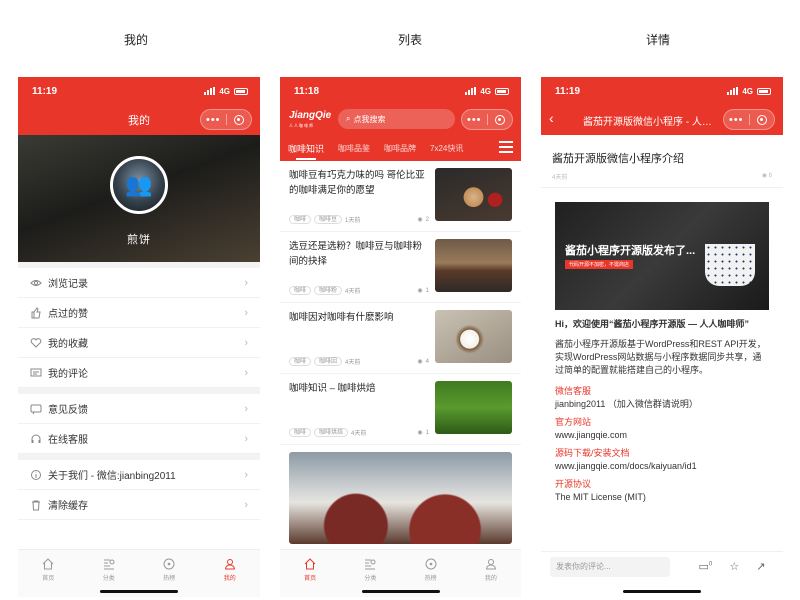  Describe the element at coordinates (139, 505) in the screenshot. I see `menu-clear-cache: 清除缓存 ›` at that location.